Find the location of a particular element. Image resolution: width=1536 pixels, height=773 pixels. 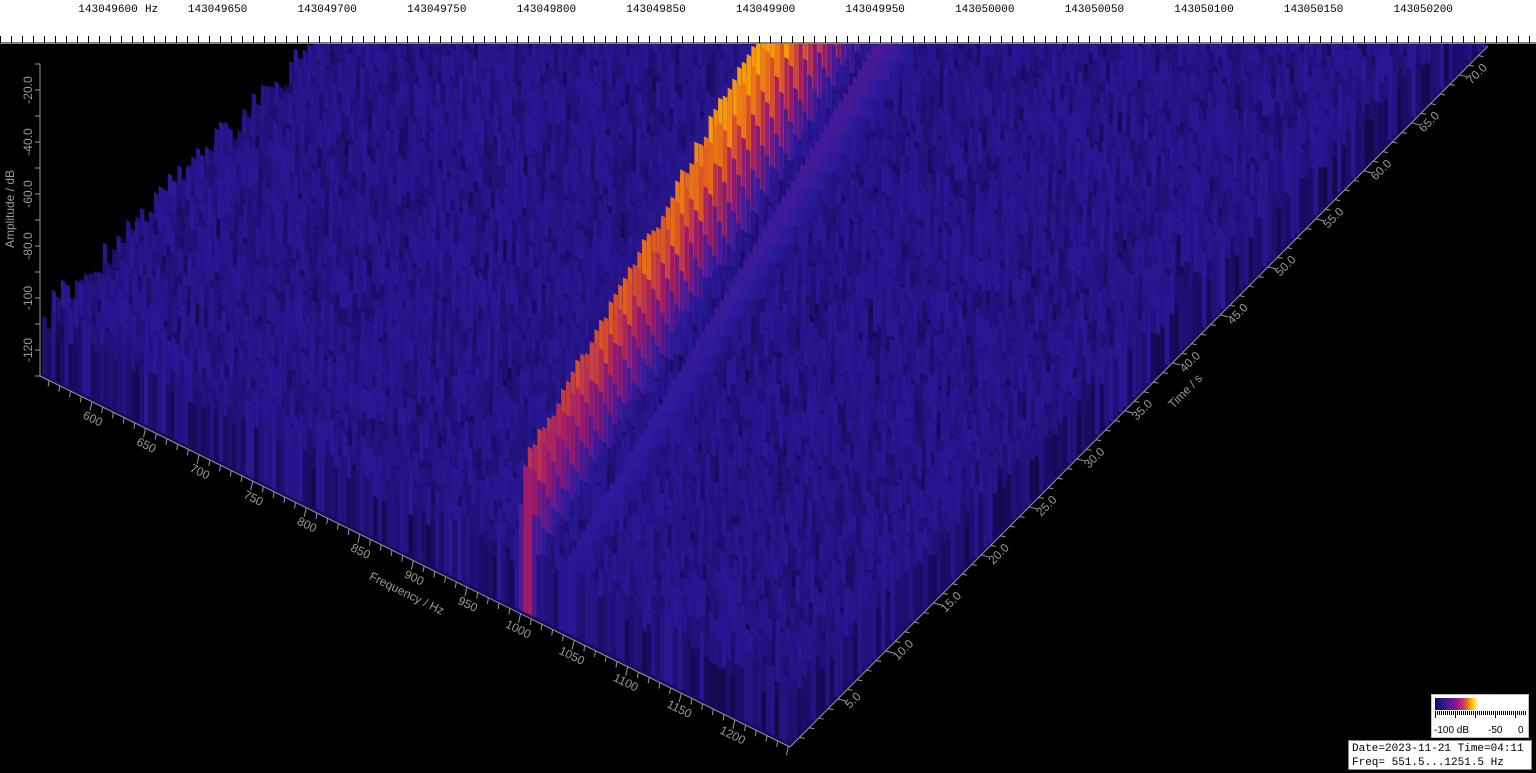

ruler-label: 143050100 is located at coordinates (1203, 10).